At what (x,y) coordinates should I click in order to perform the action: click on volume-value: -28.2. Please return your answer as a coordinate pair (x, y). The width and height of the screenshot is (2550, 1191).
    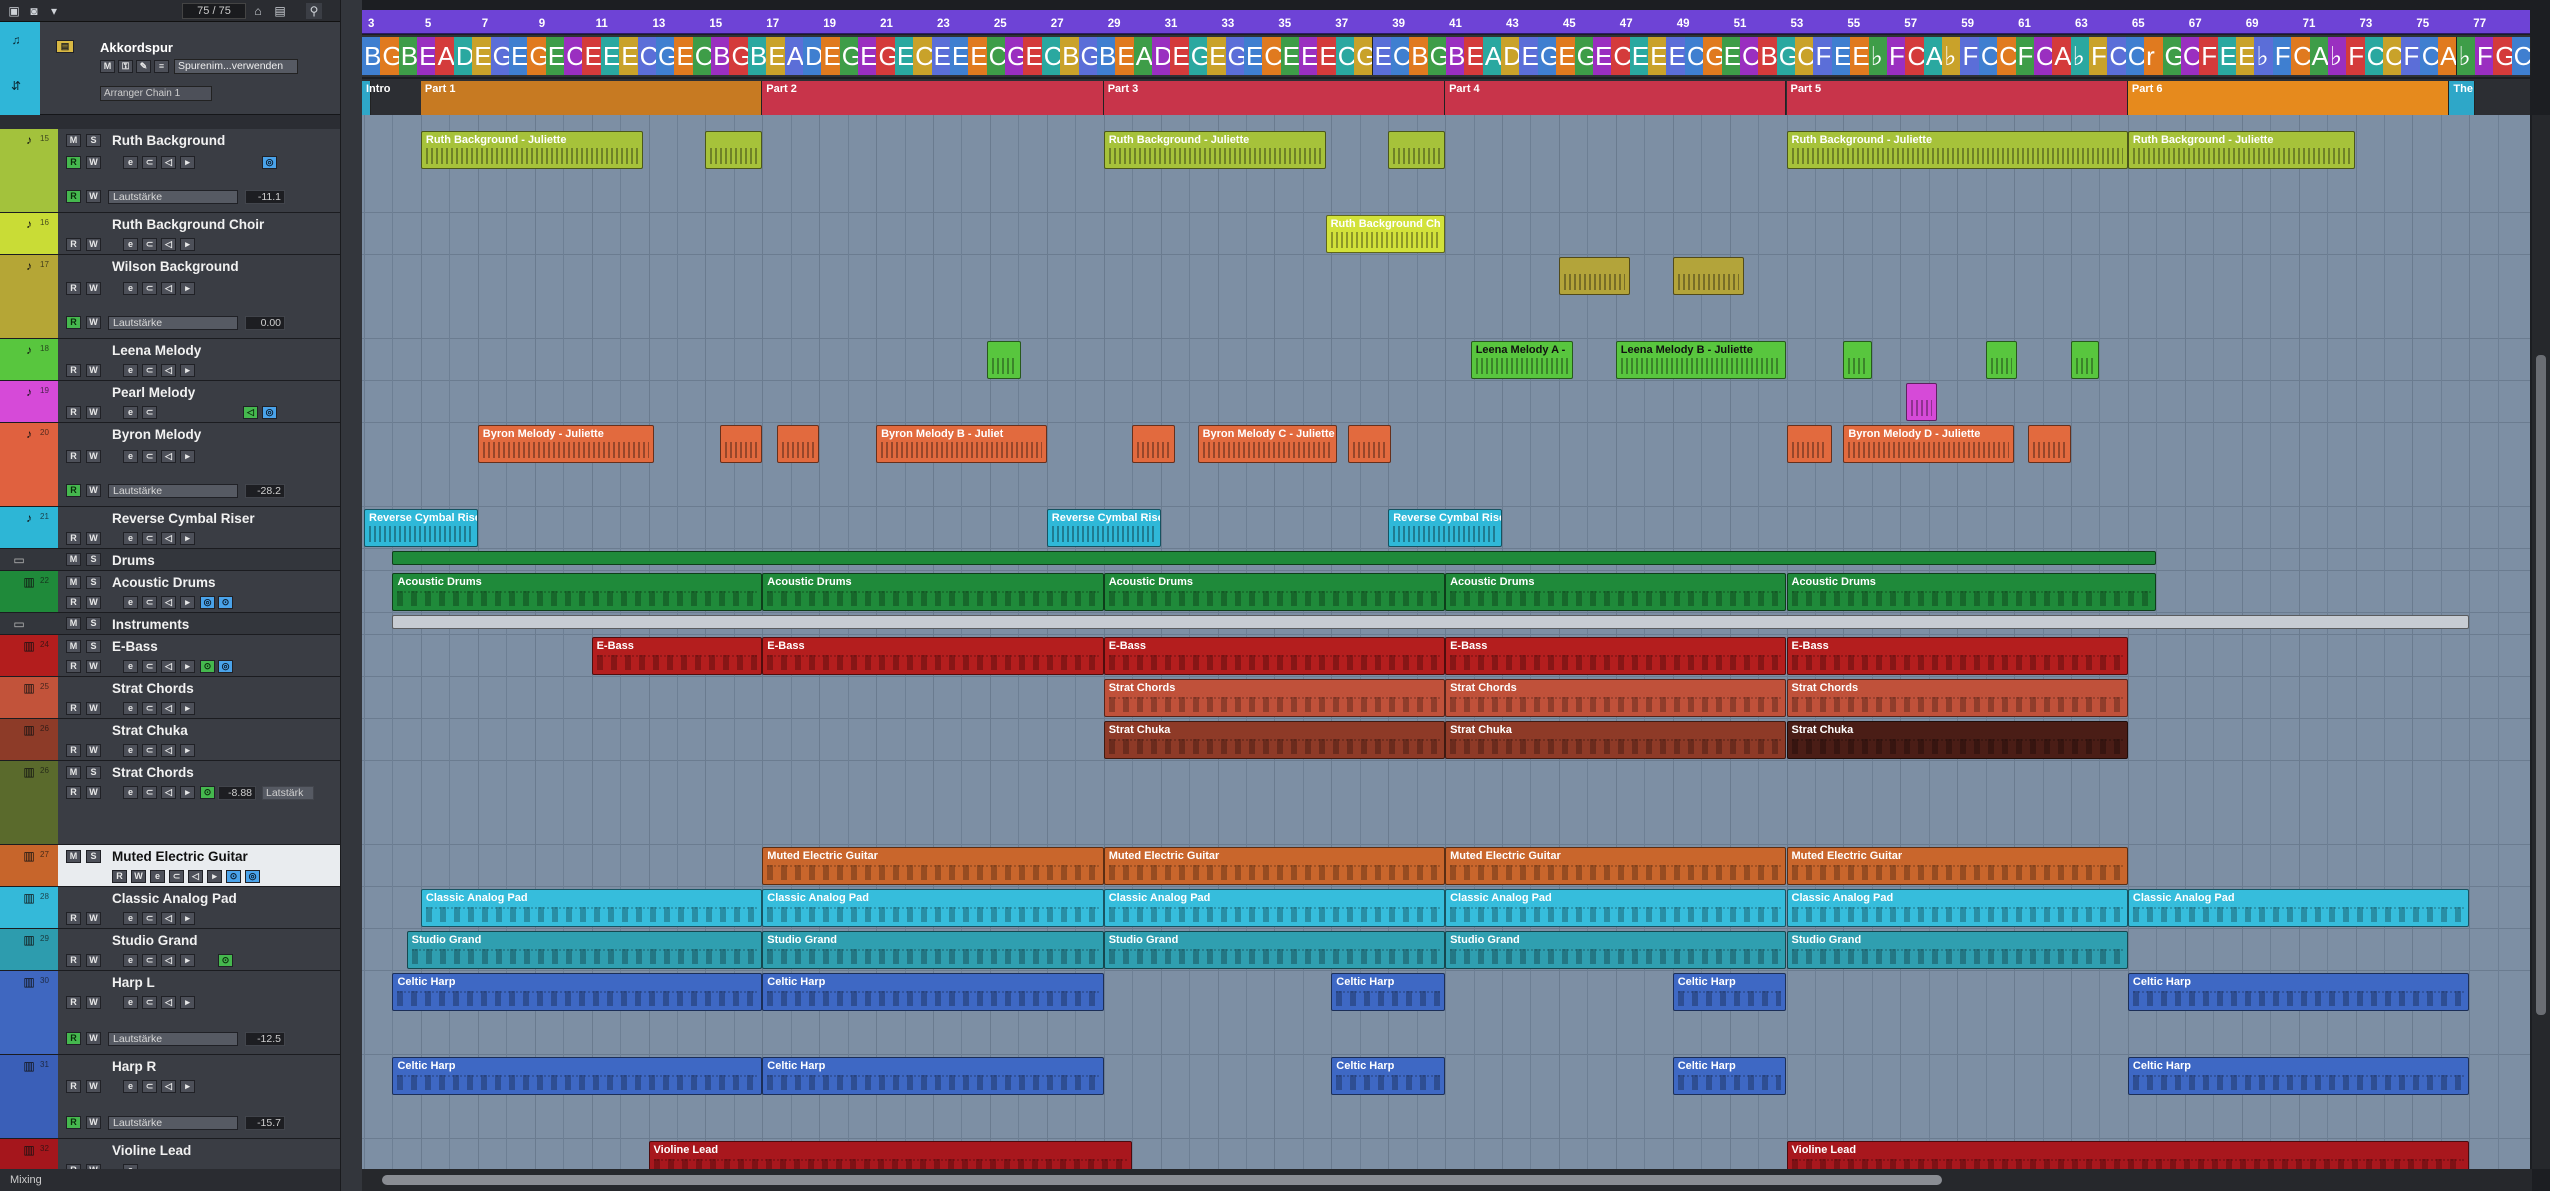
    Looking at the image, I should click on (265, 491).